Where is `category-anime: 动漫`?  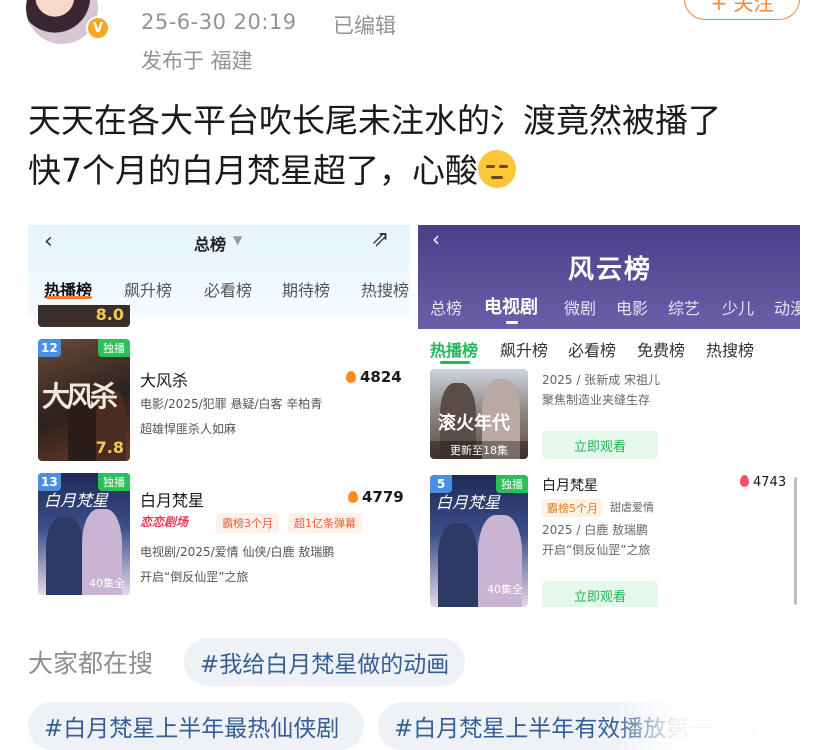 category-anime: 动漫 is located at coordinates (787, 307).